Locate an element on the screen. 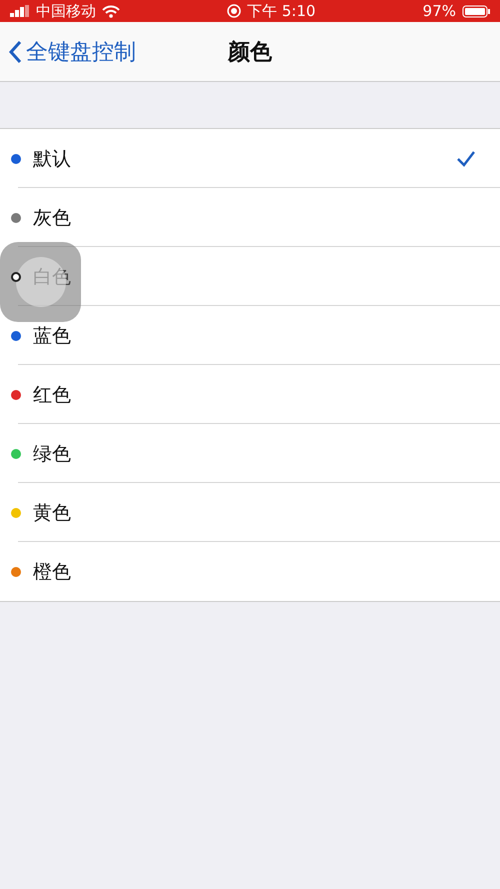  color-label: 红色 is located at coordinates (52, 395).